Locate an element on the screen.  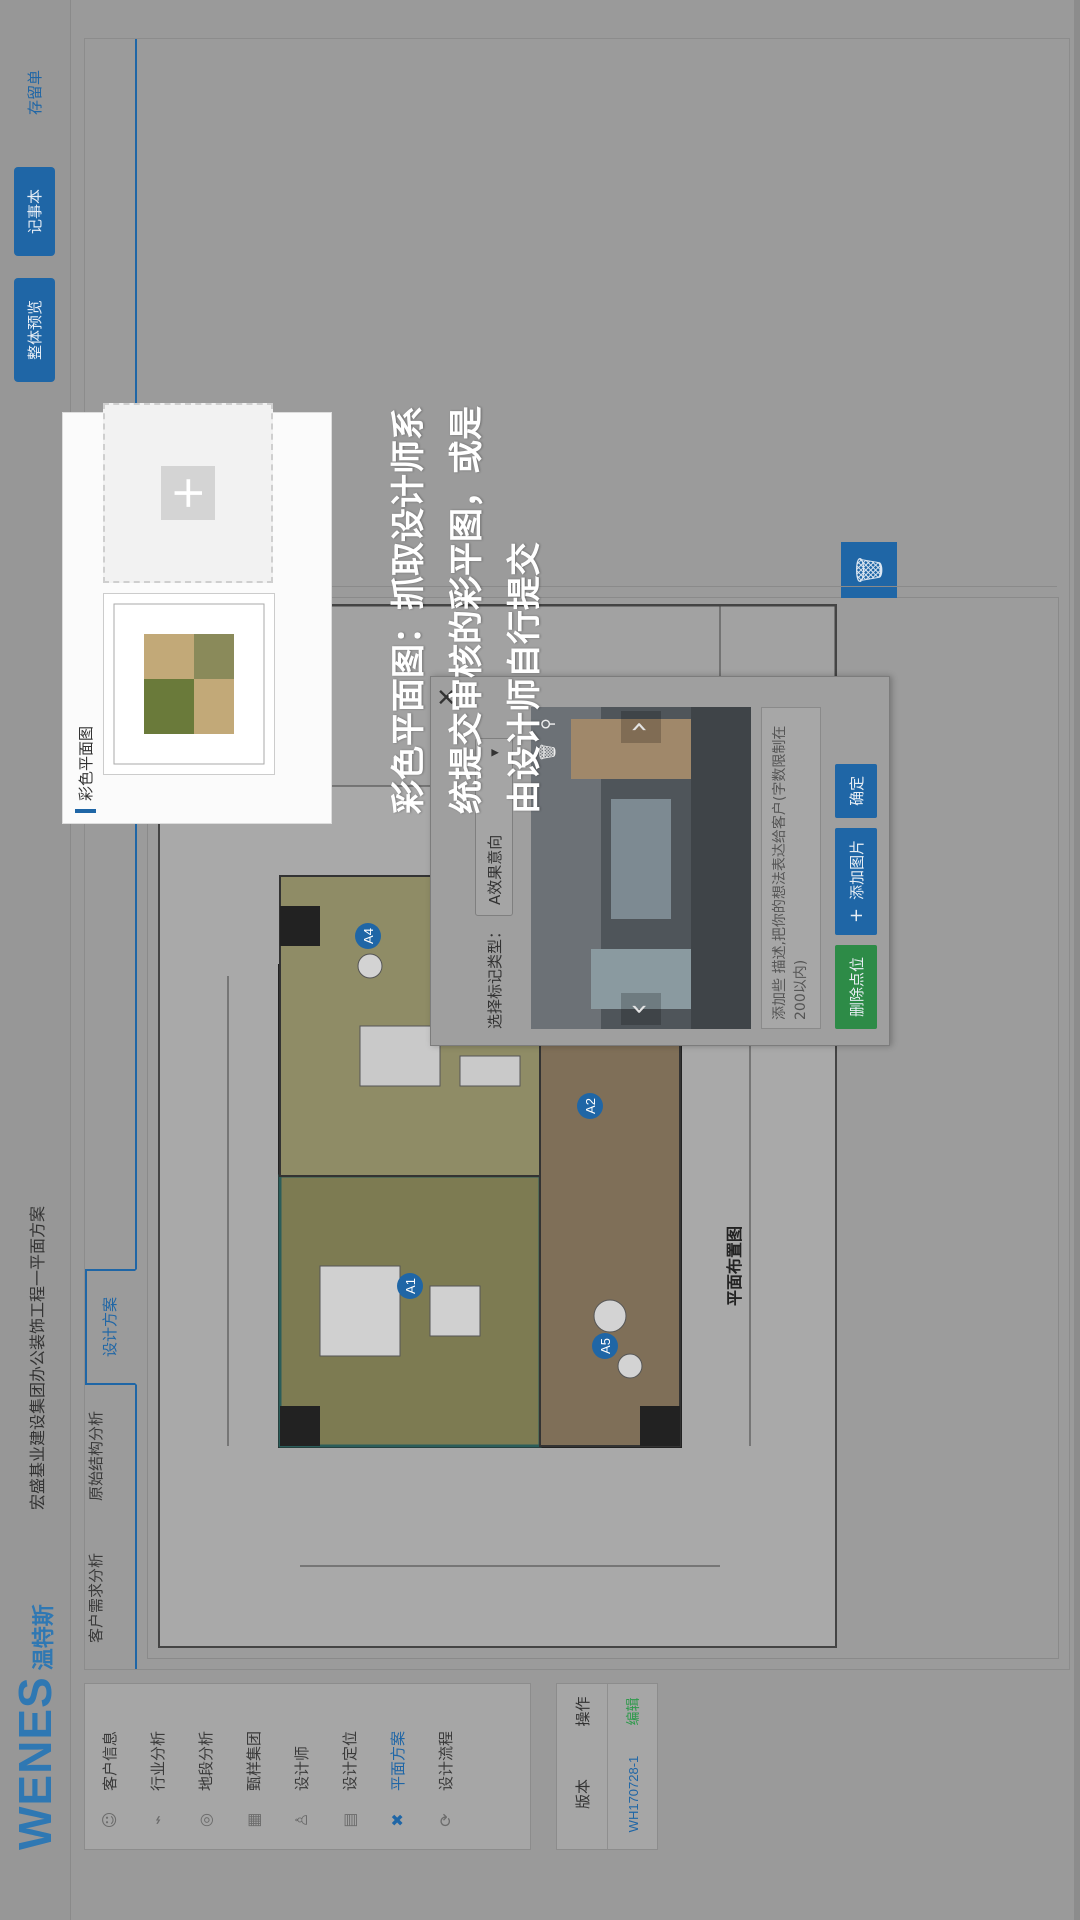
plan-title: 平面布置图 is located at coordinates (734, 1266).